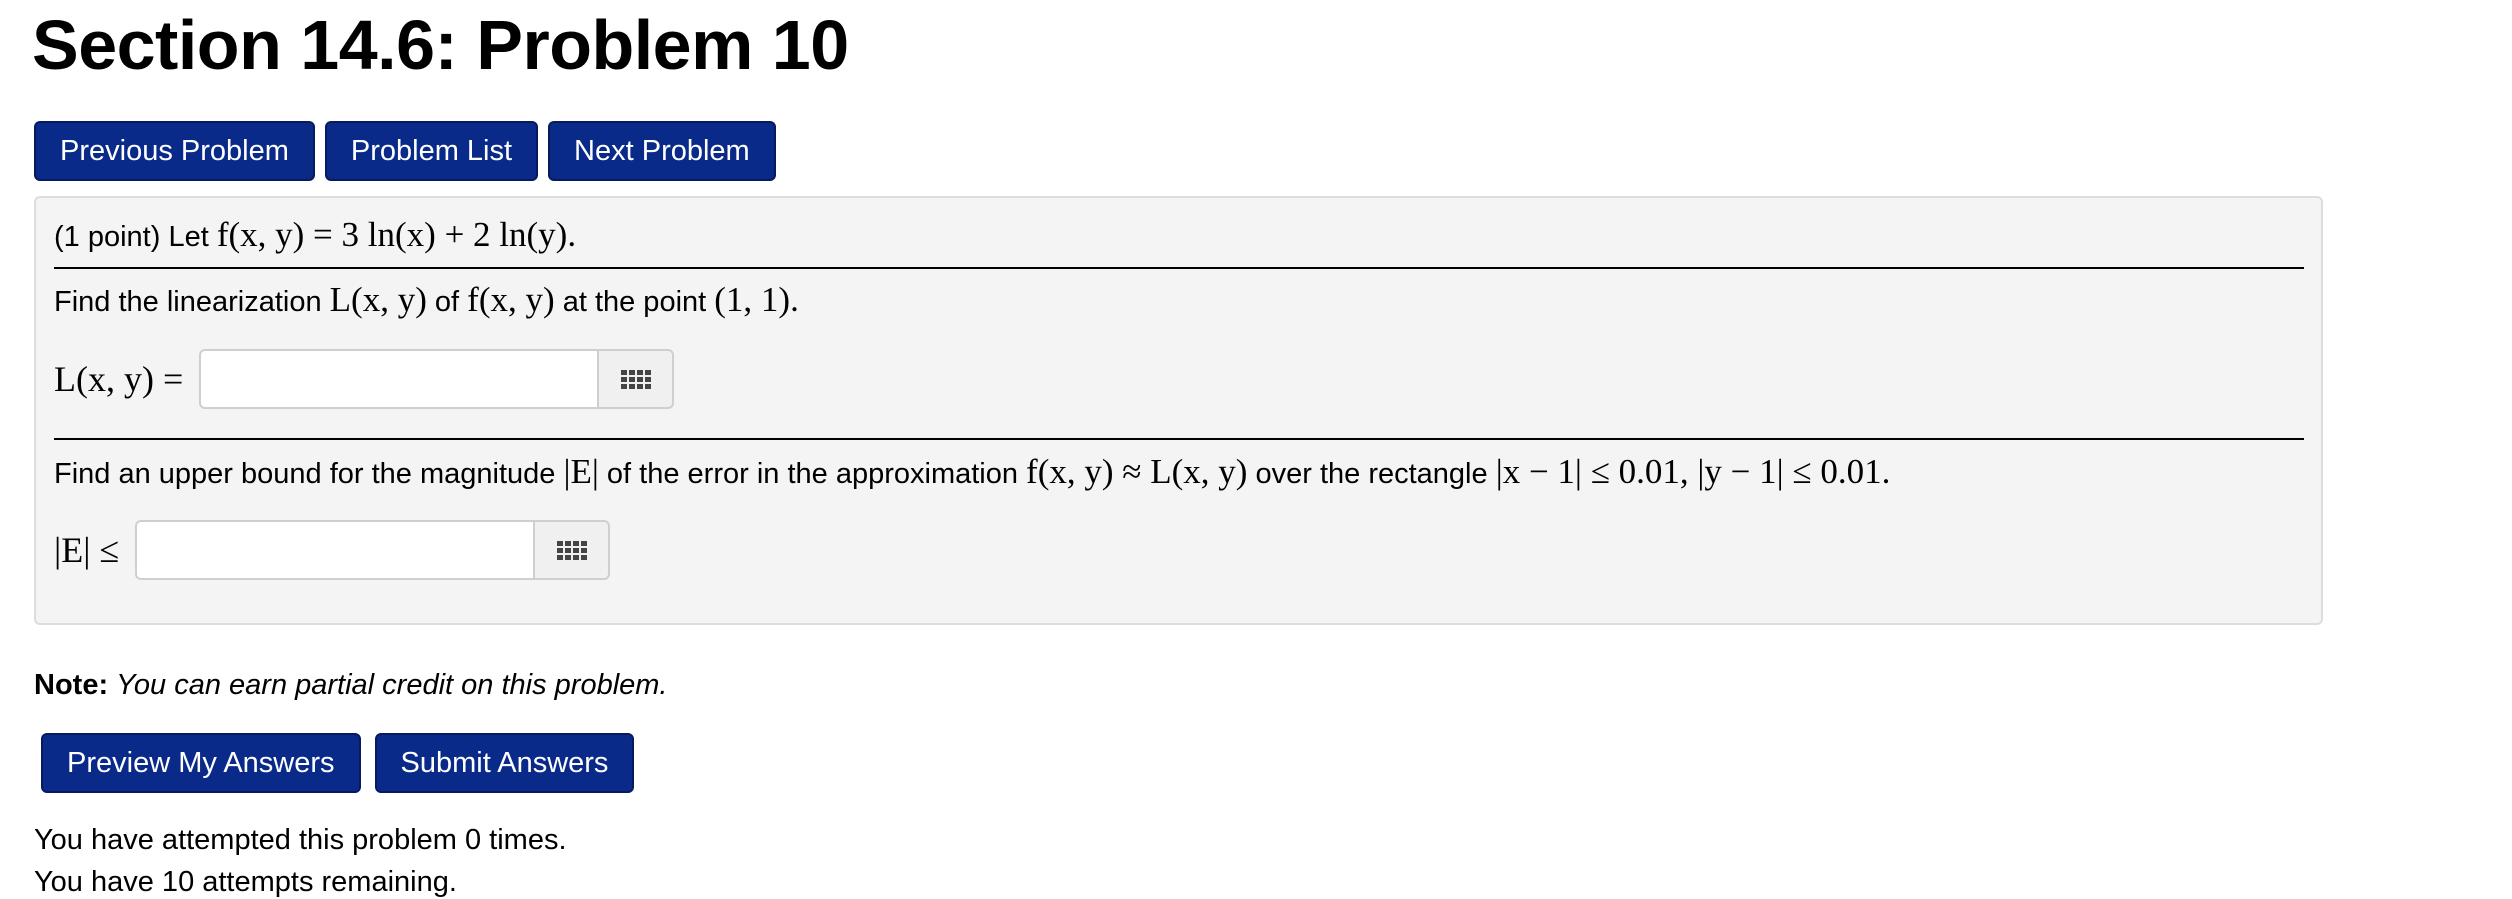 Image resolution: width=2512 pixels, height=899 pixels. Describe the element at coordinates (396, 234) in the screenshot. I see `function-definition: f(x, y) = 3 ln(x) + 2 ln(y).` at that location.